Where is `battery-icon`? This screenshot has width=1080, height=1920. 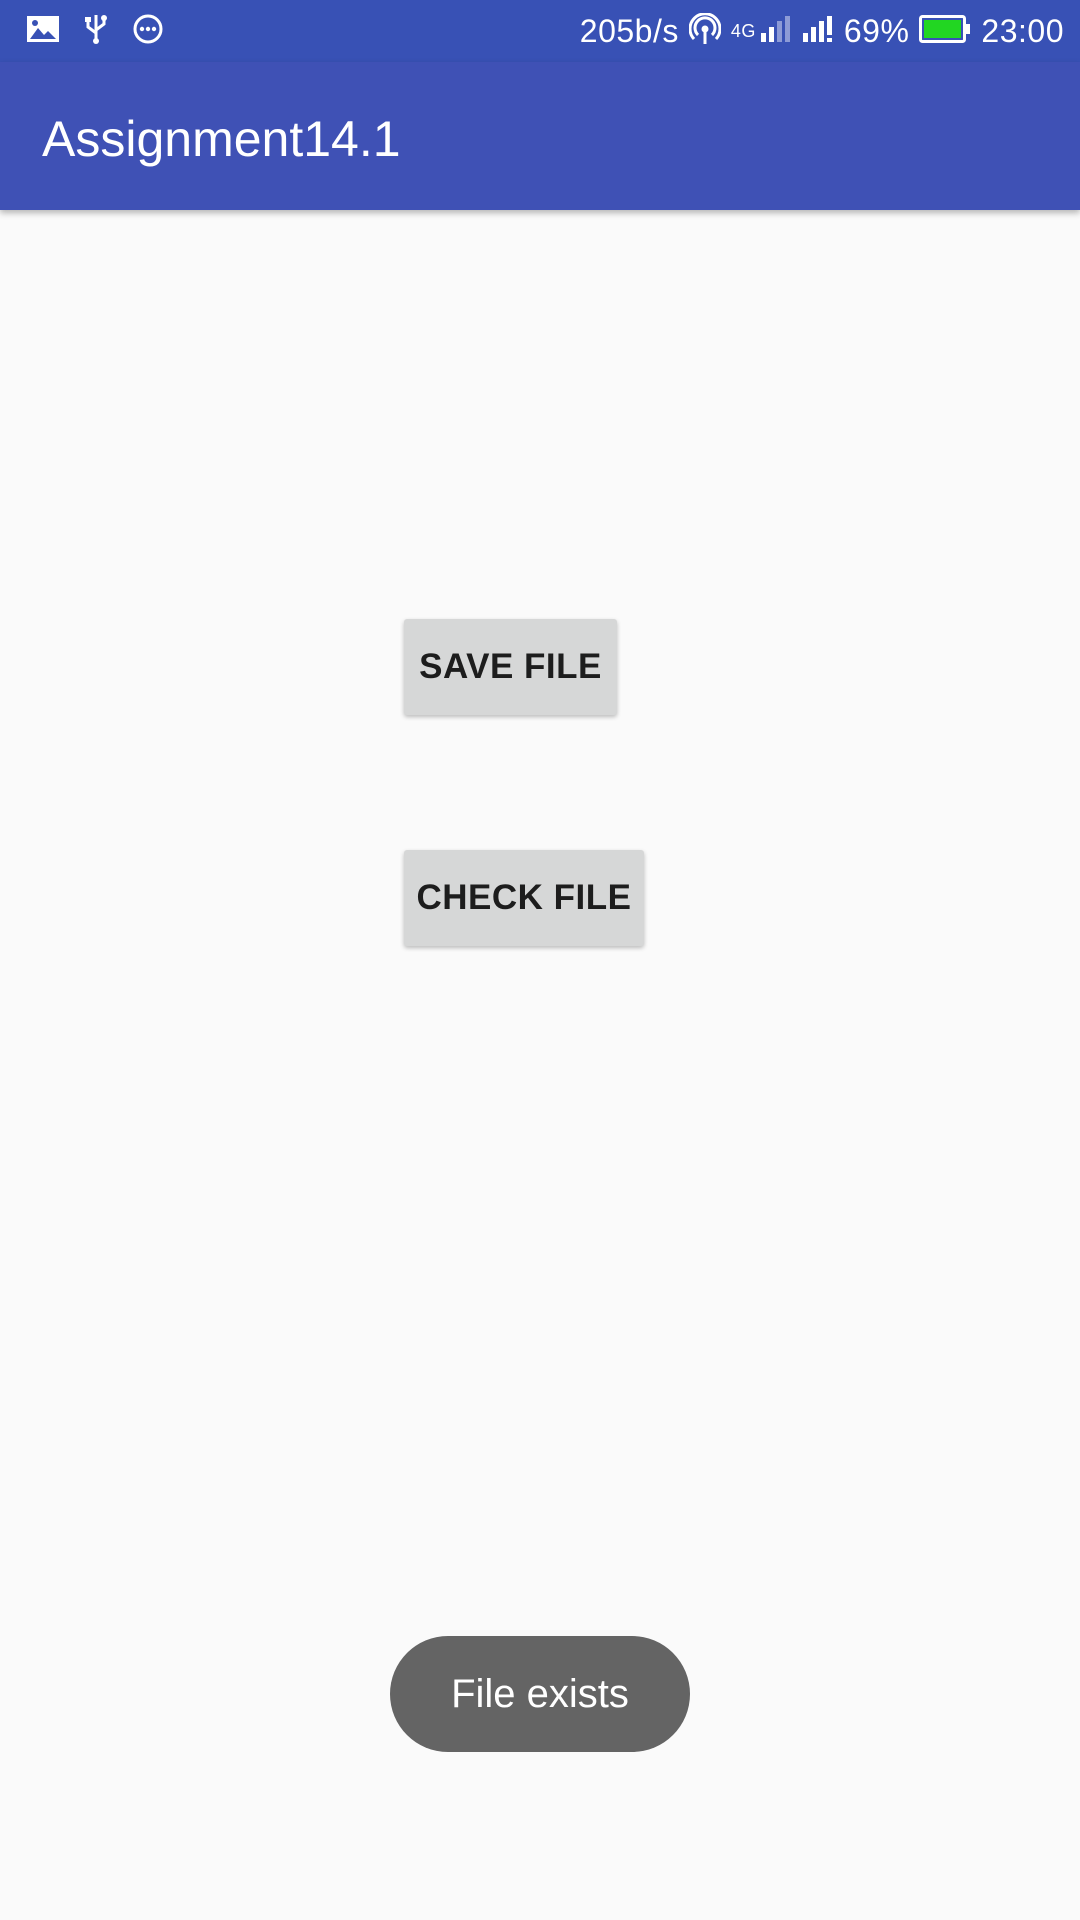 battery-icon is located at coordinates (945, 31).